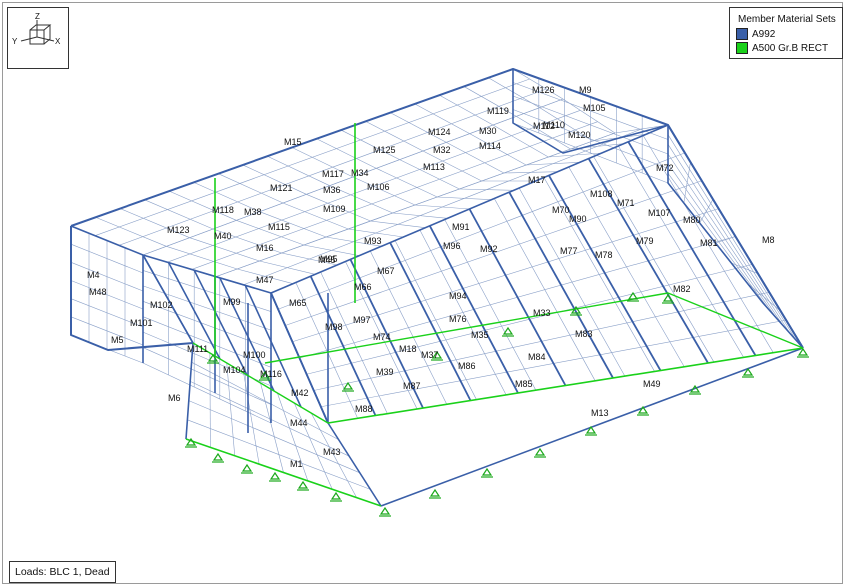 This screenshot has width=845, height=585. Describe the element at coordinates (569, 251) in the screenshot. I see `member-label-m77: M77` at that location.